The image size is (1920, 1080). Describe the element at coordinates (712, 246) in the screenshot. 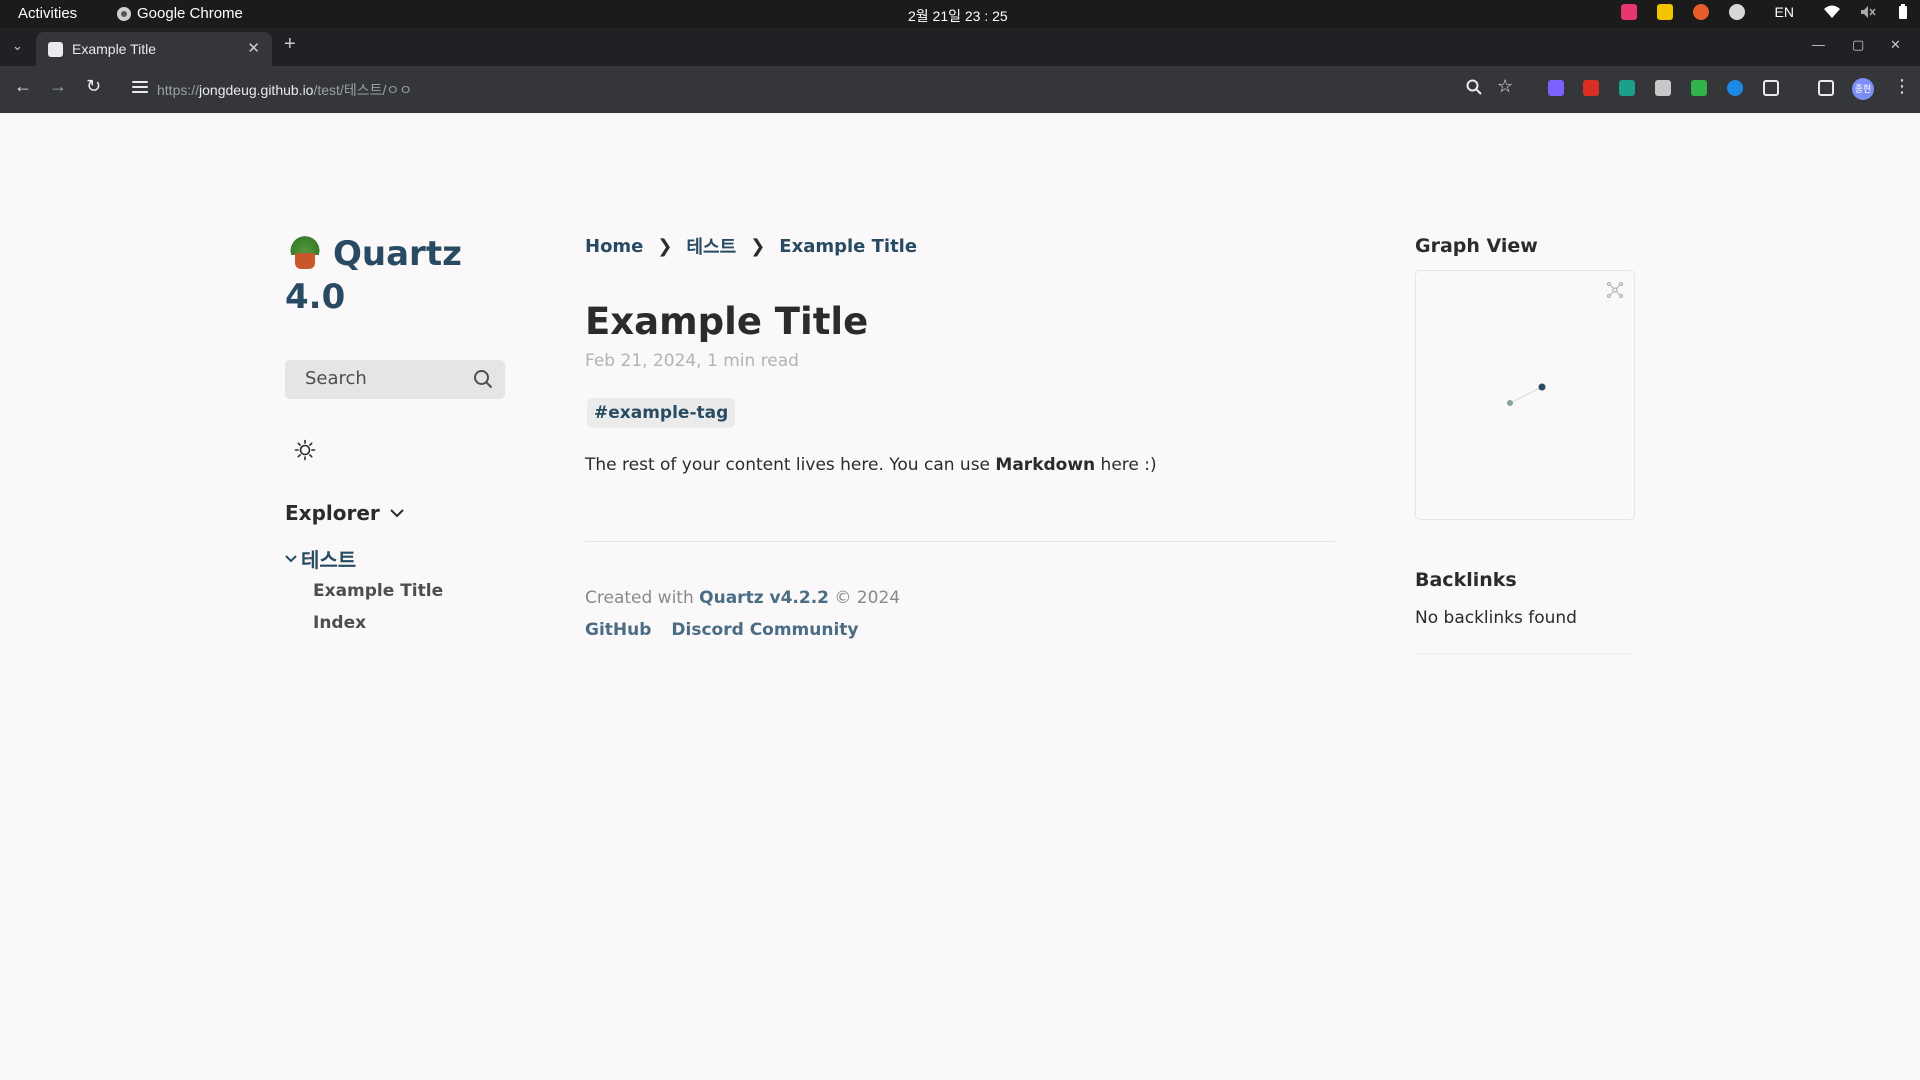

I see `breadcrumb-folder: 테스트` at that location.